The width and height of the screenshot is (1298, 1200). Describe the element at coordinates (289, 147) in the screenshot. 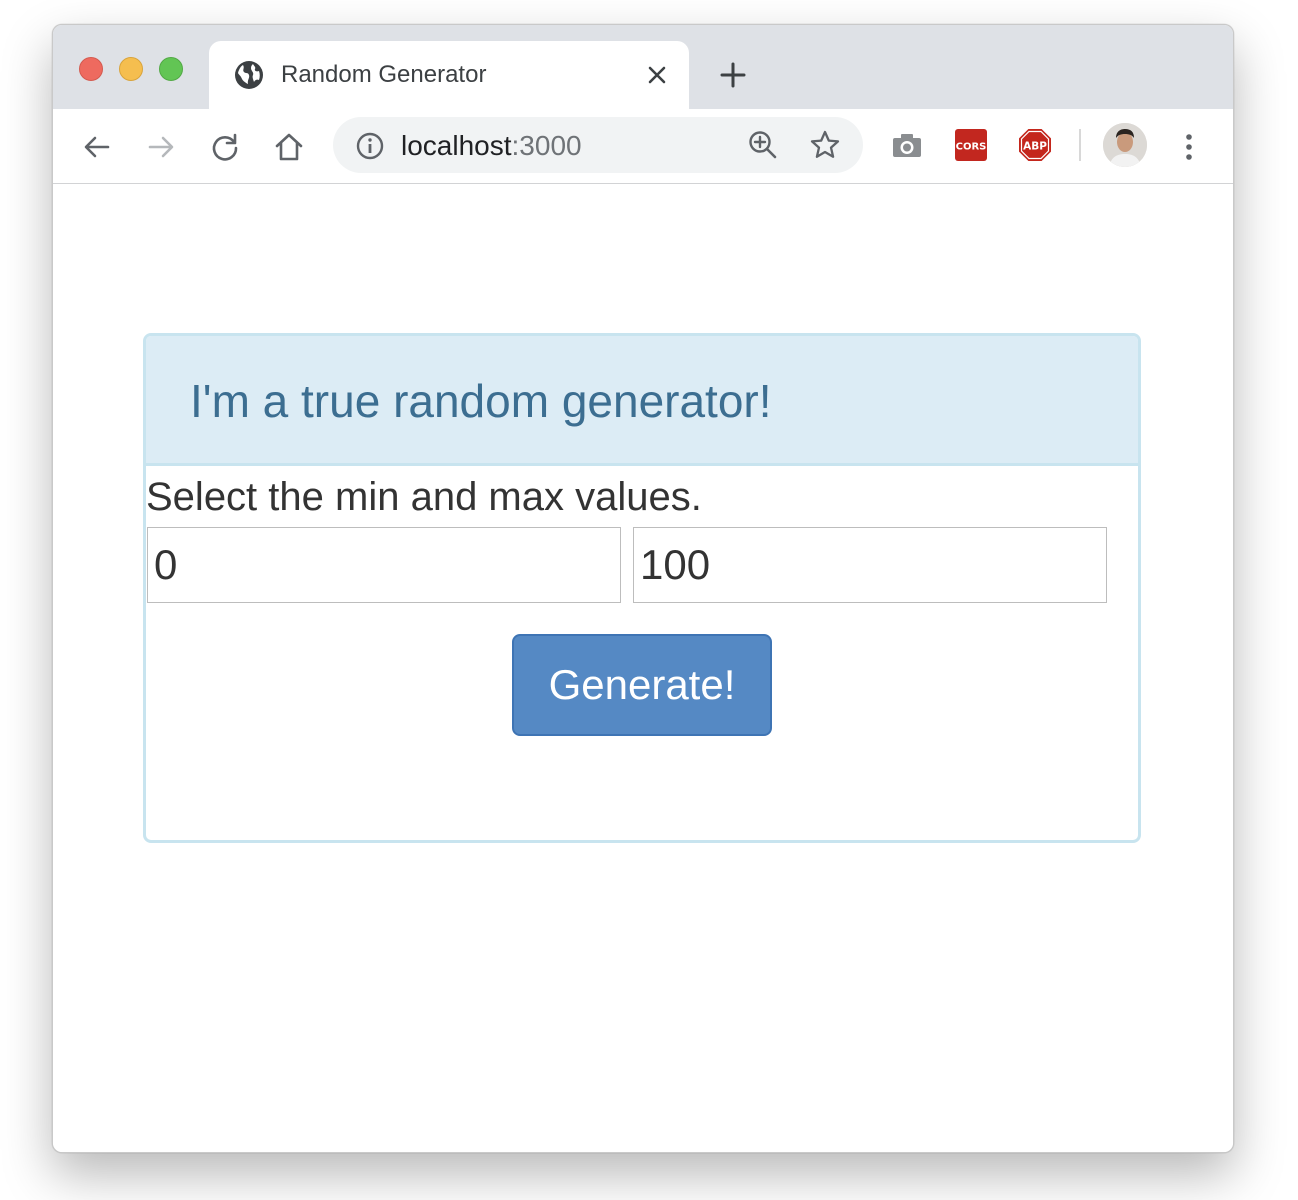

I see `home-icon` at that location.